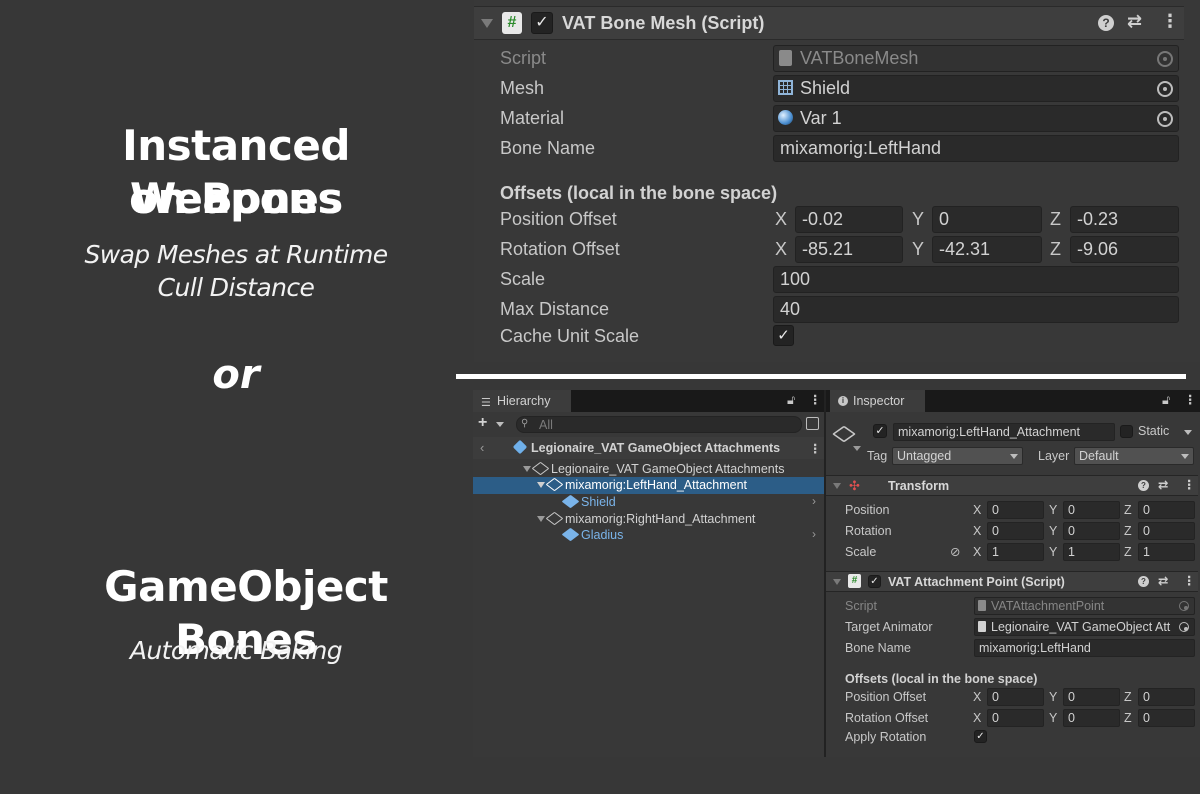 The image size is (1200, 794). I want to click on target-animator-label: Target Animator, so click(889, 627).